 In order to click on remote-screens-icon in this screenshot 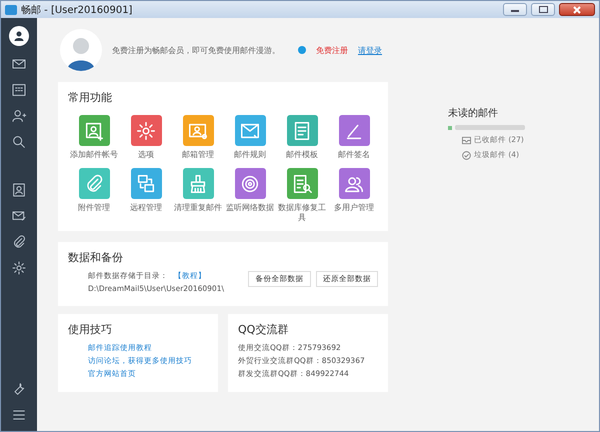, I will do `click(146, 183)`.